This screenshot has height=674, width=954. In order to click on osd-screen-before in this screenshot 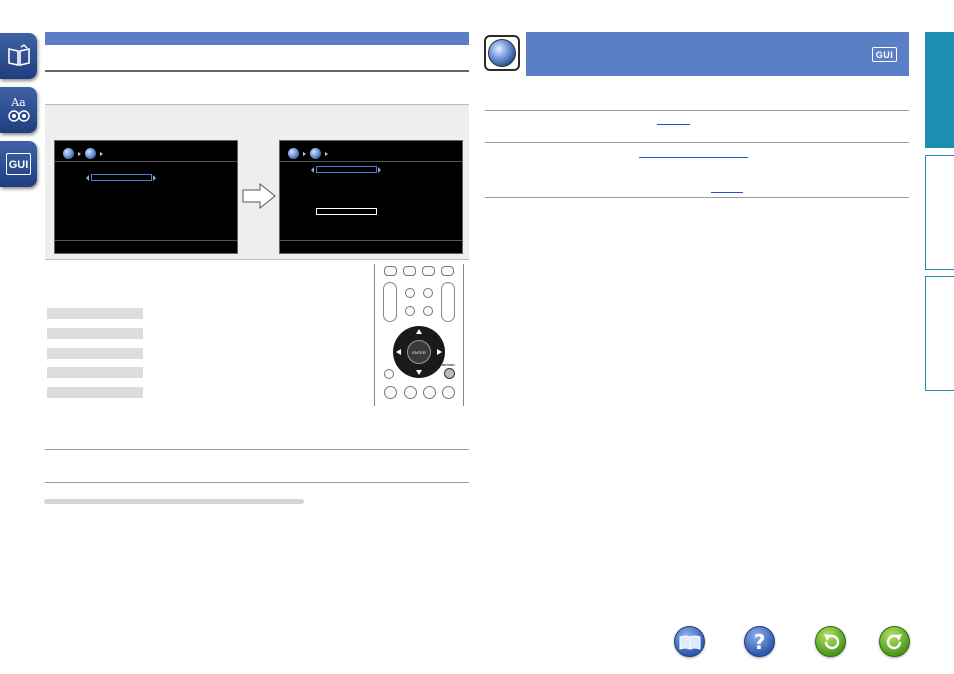, I will do `click(146, 197)`.